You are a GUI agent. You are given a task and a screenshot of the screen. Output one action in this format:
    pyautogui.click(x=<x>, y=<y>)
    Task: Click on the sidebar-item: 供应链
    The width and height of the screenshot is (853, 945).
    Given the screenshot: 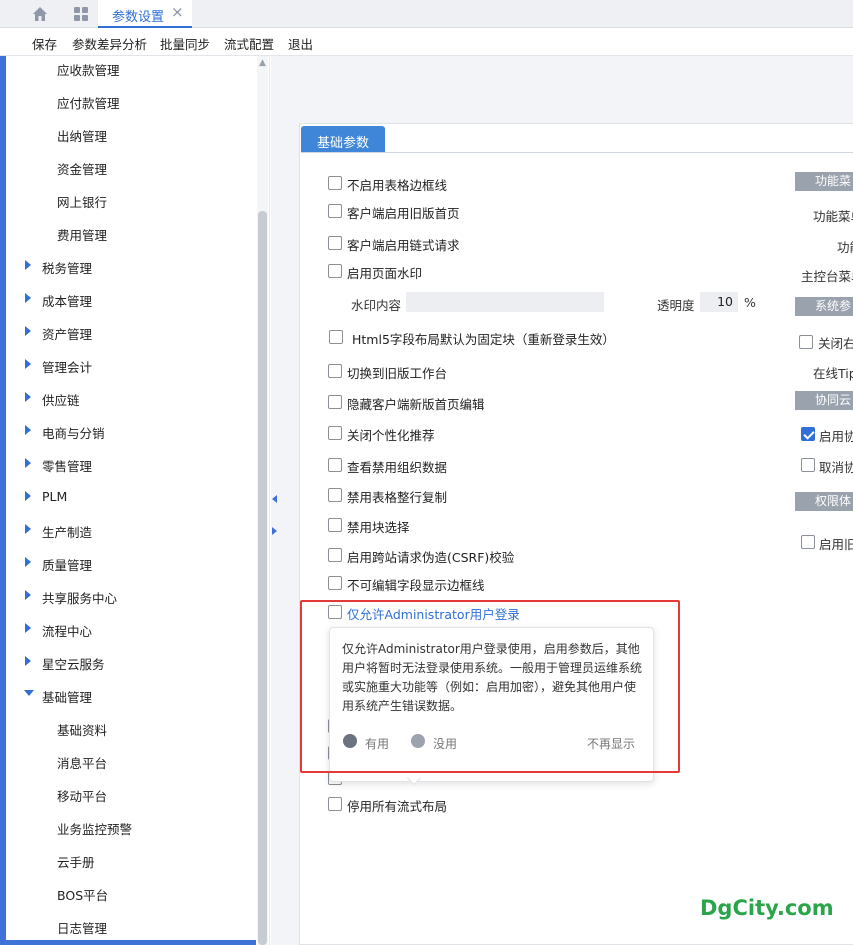 What is the action you would take?
    pyautogui.click(x=61, y=399)
    